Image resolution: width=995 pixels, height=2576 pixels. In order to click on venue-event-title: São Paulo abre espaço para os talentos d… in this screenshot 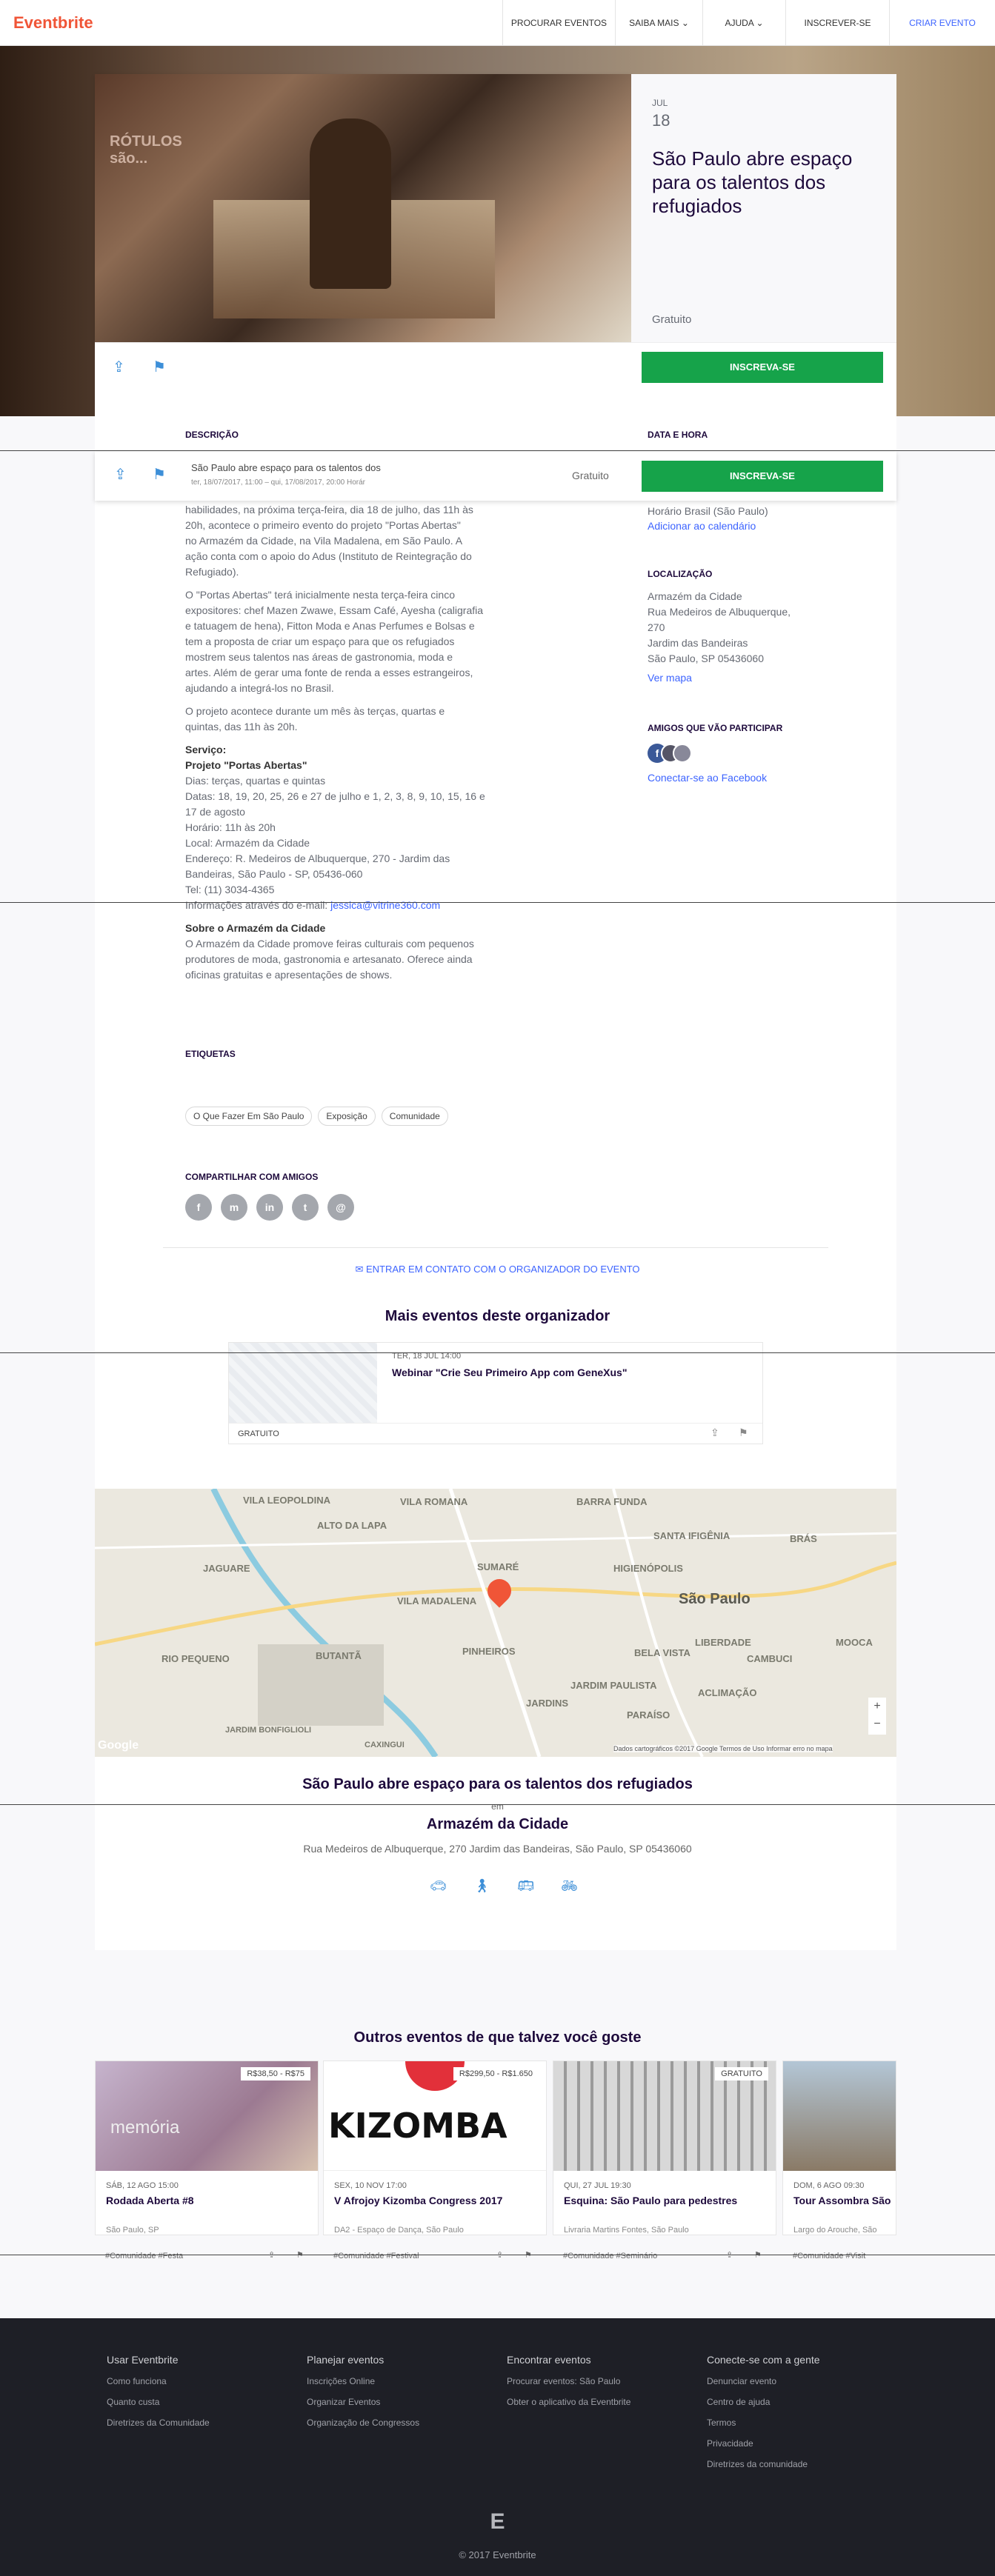, I will do `click(497, 1784)`.